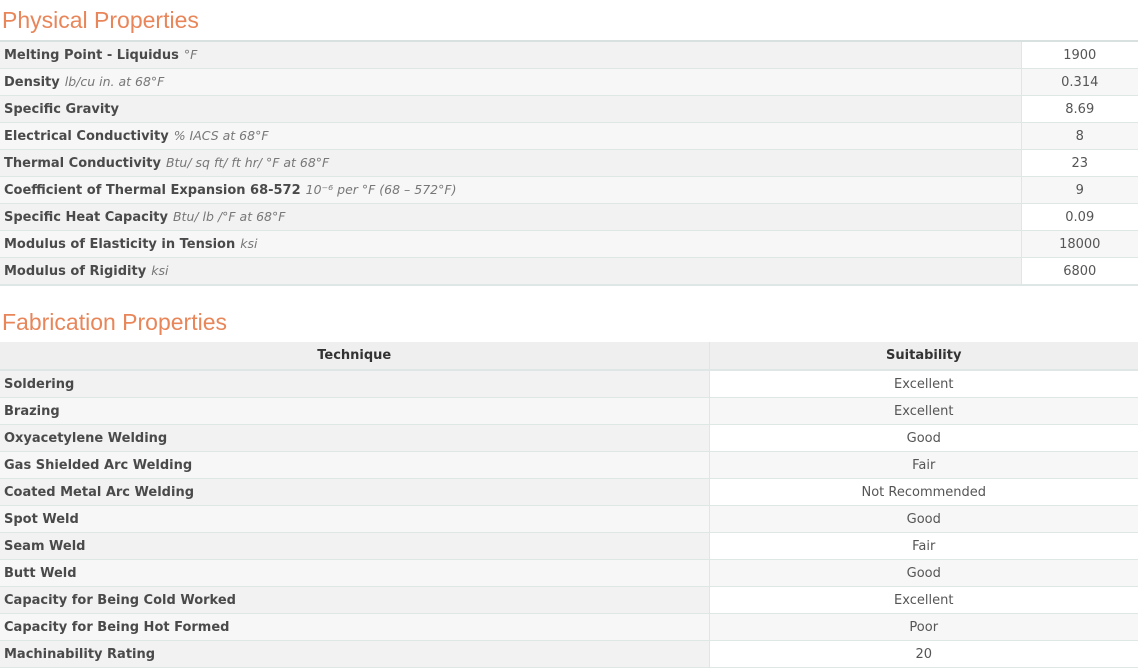  I want to click on table-row: Butt Weld Good, so click(569, 573).